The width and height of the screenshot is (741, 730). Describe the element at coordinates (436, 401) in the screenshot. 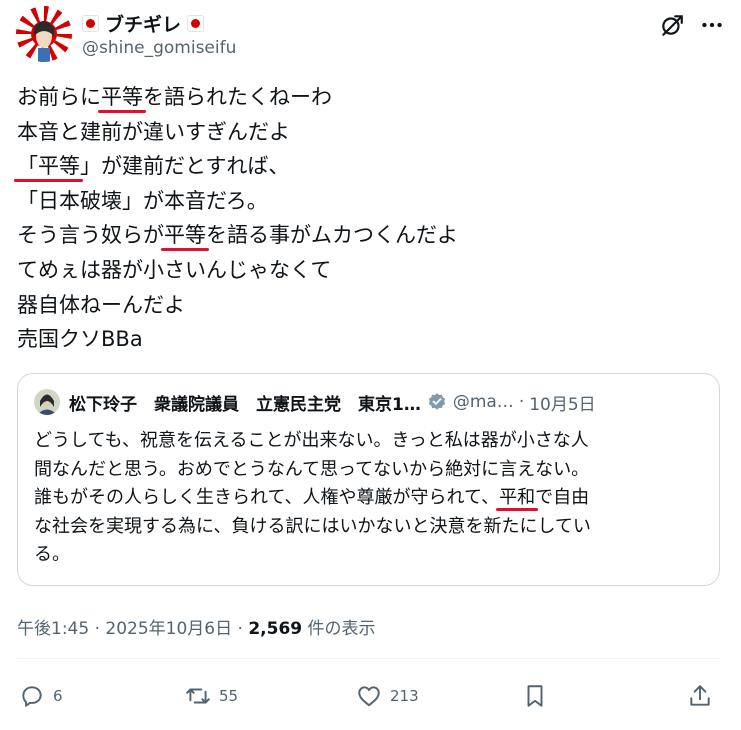

I see `verified-badge-icon` at that location.